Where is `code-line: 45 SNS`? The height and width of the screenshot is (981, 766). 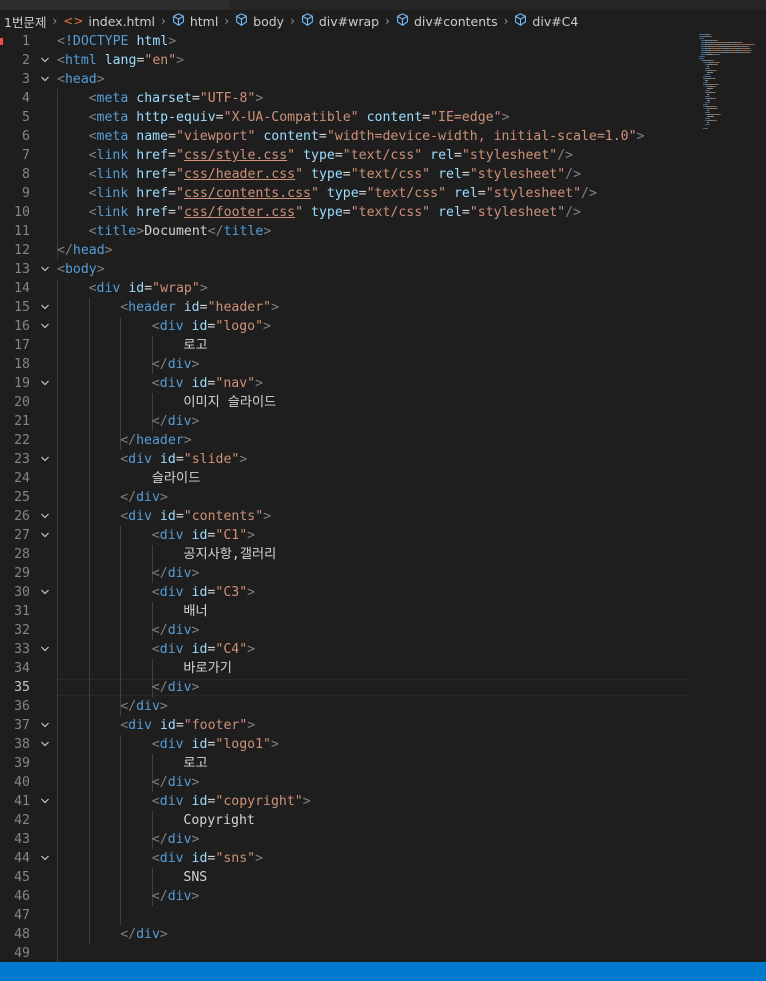
code-line: 45 SNS is located at coordinates (383, 877).